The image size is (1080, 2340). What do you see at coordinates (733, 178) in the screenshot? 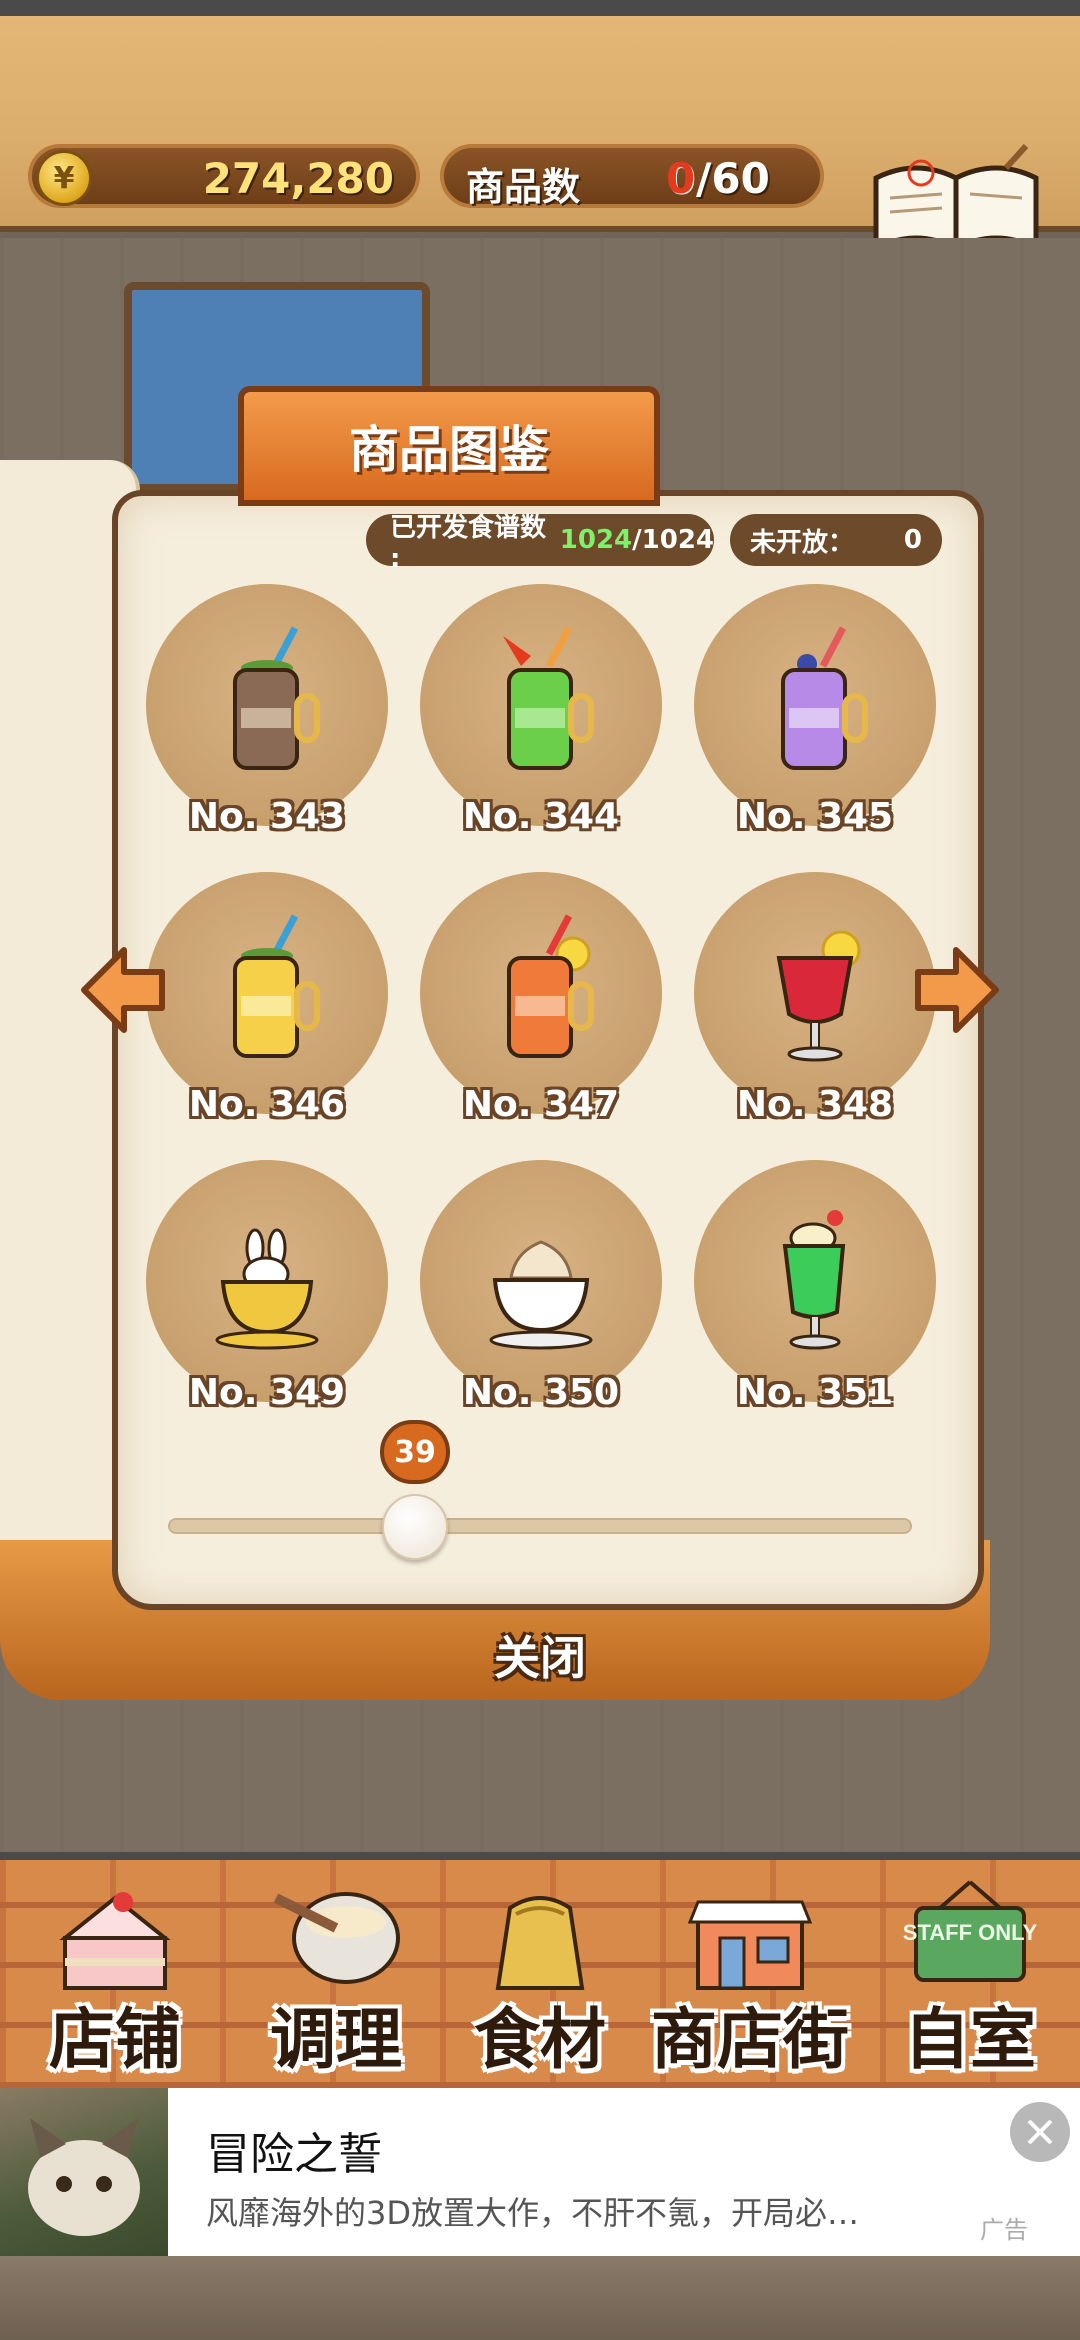
I see `item-count-max: /60` at bounding box center [733, 178].